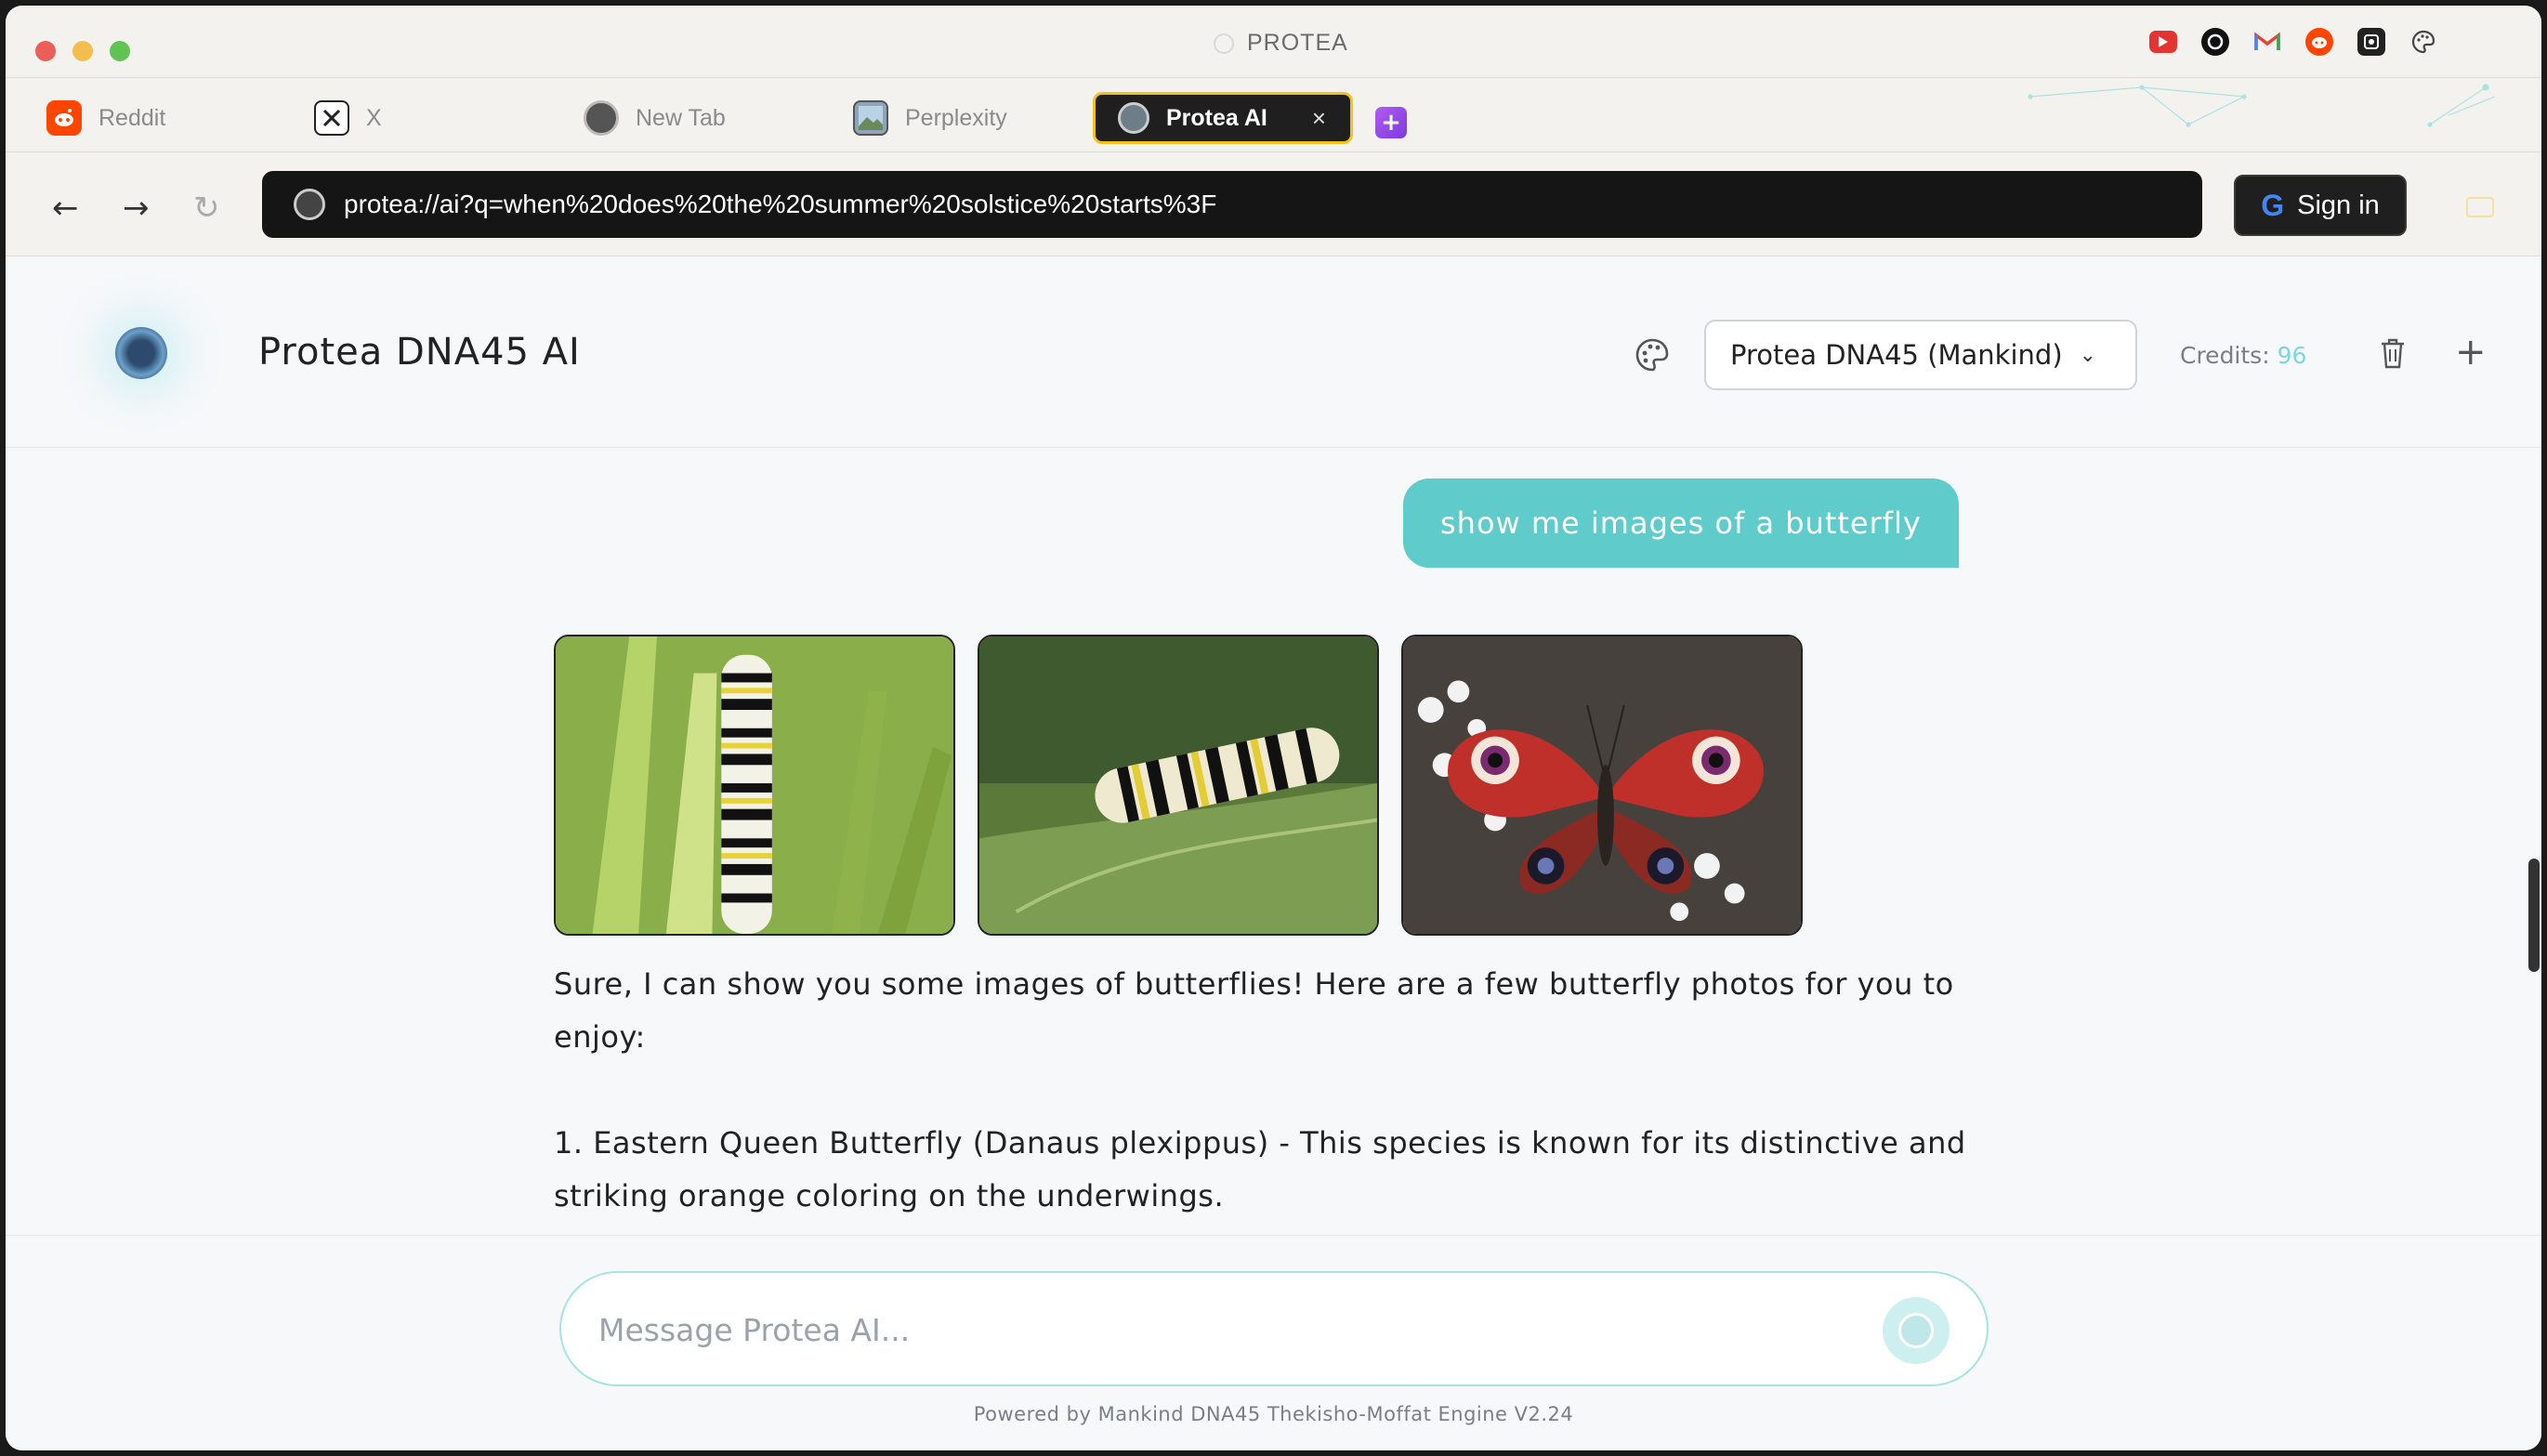 This screenshot has width=2547, height=1456. I want to click on message-composer, so click(1274, 1328).